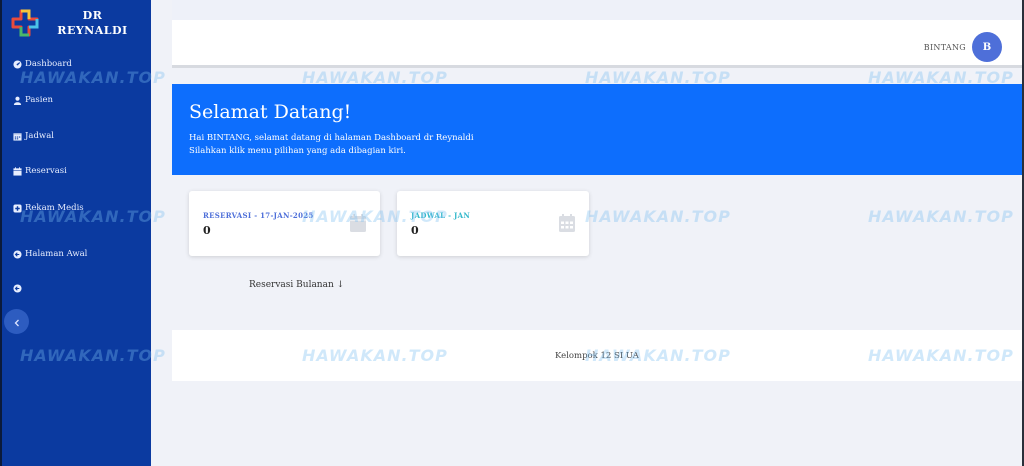  I want to click on brand-line-1: DR, so click(92, 15).